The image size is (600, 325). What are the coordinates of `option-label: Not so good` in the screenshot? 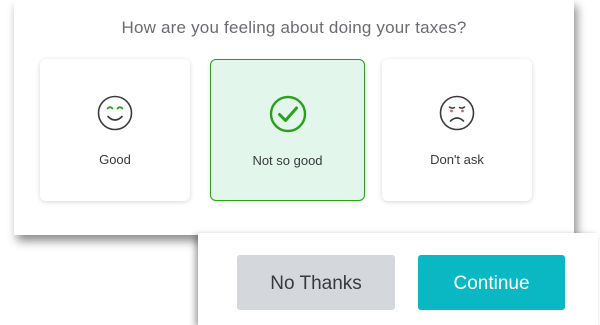 It's located at (287, 160).